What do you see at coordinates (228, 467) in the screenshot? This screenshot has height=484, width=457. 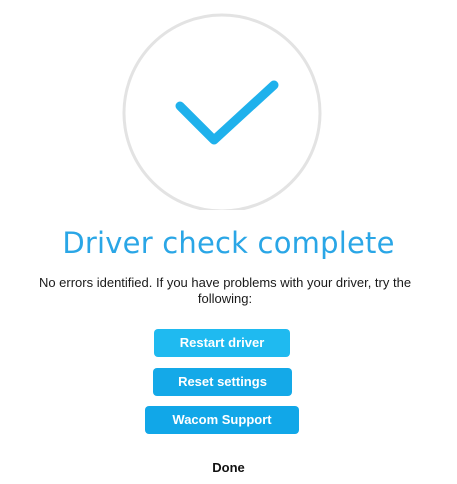 I see `done-button: Done` at bounding box center [228, 467].